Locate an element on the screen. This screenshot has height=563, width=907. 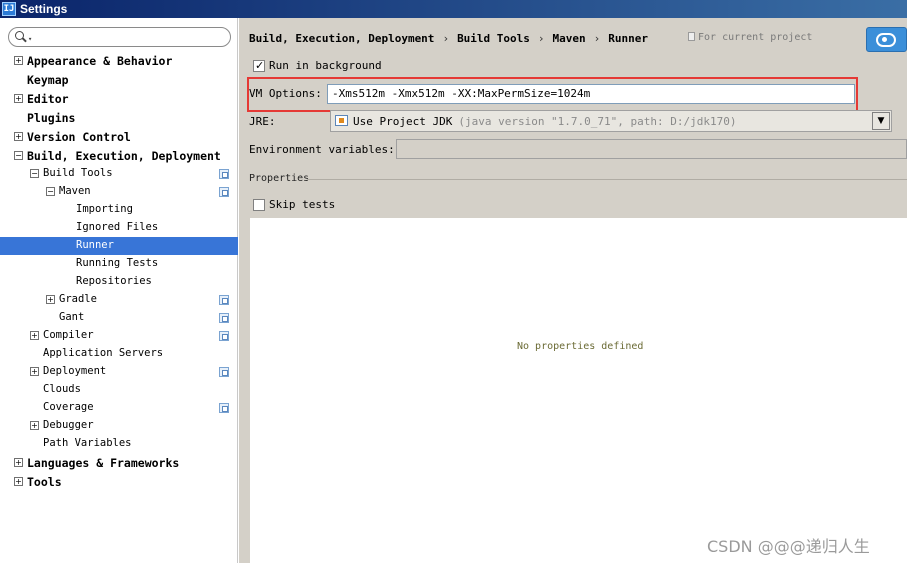
skip-tests-checkbox is located at coordinates (259, 204).